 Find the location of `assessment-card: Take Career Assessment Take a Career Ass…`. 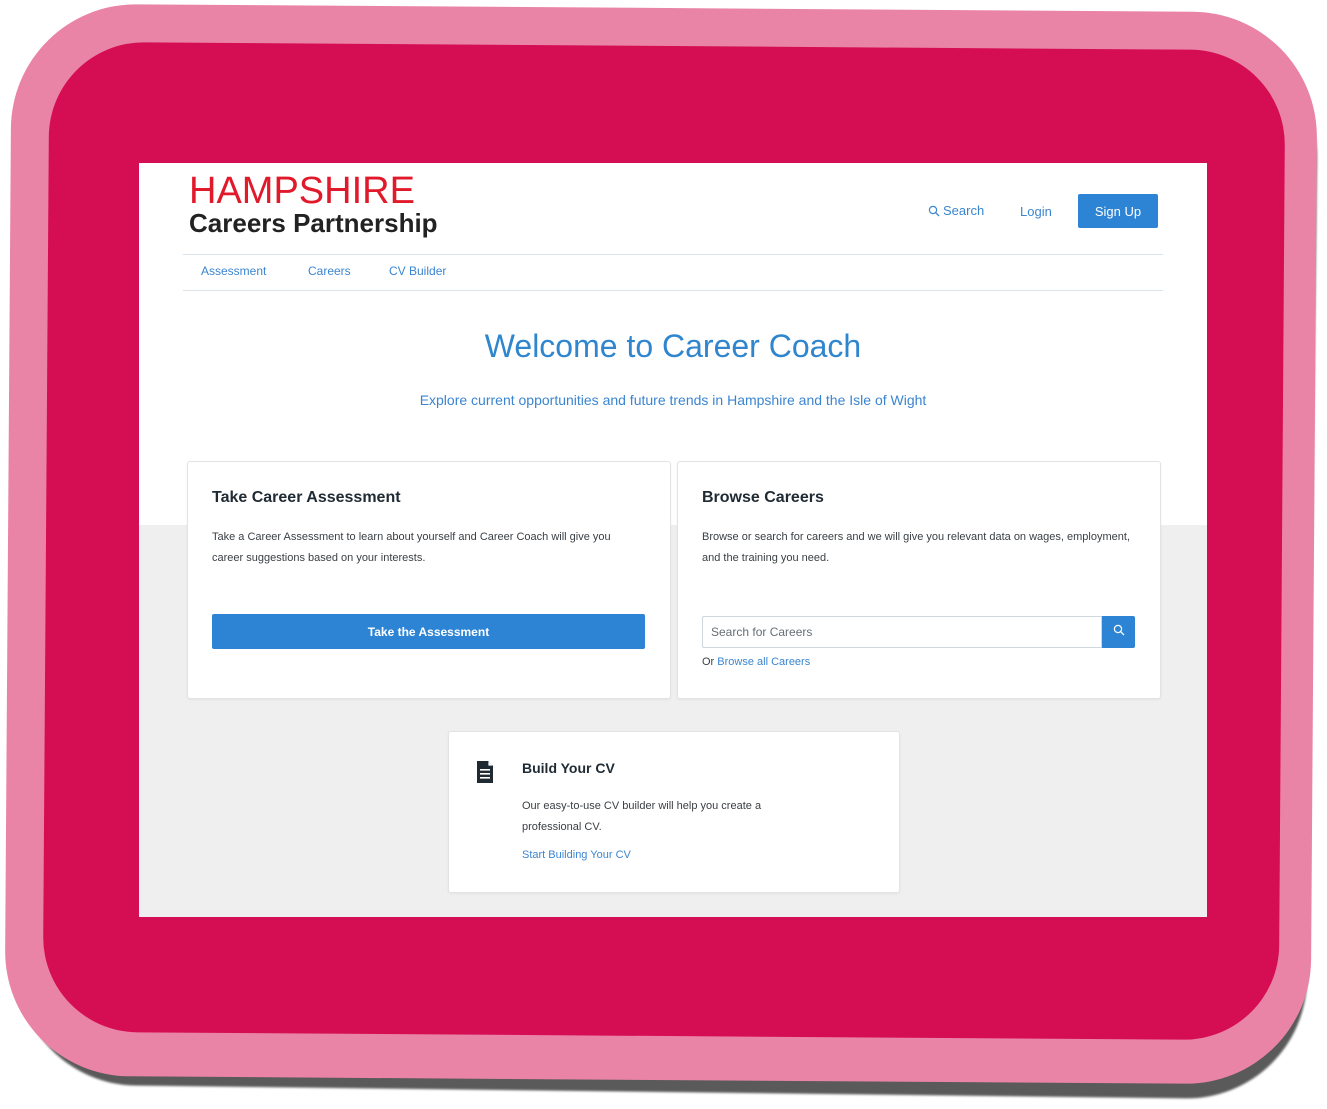

assessment-card: Take Career Assessment Take a Career Ass… is located at coordinates (429, 580).